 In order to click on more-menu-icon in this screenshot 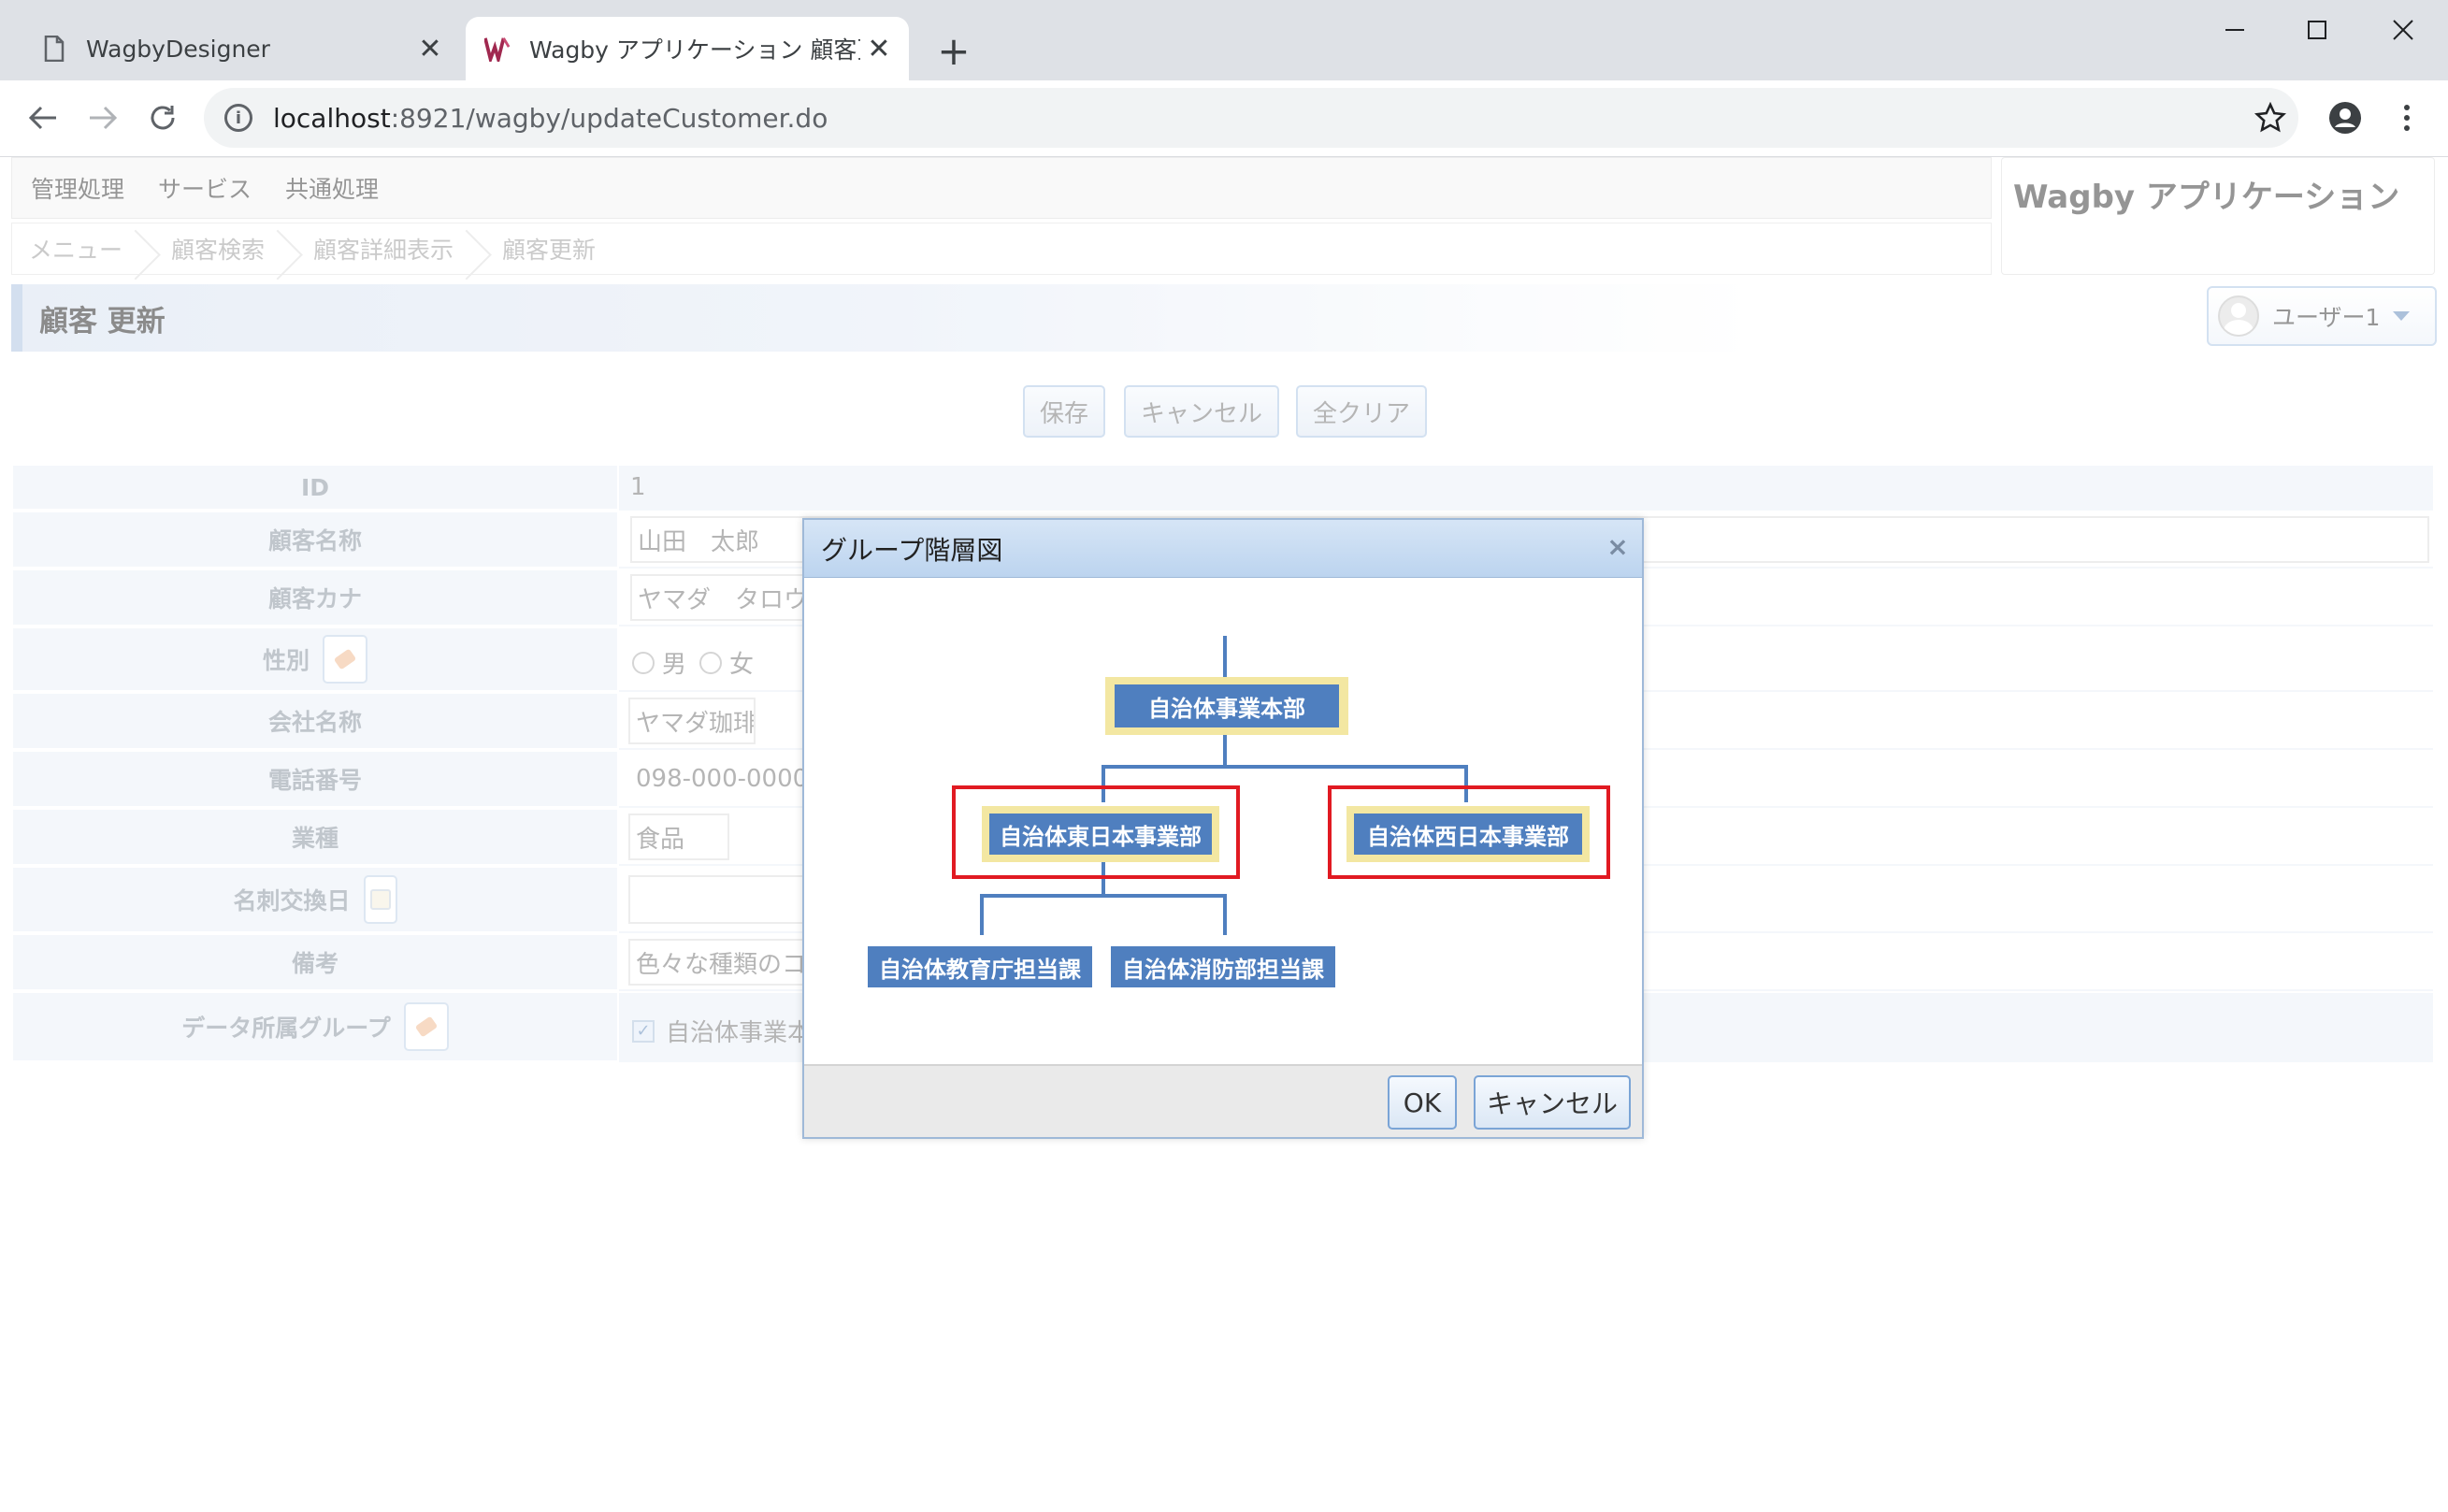, I will do `click(2407, 118)`.